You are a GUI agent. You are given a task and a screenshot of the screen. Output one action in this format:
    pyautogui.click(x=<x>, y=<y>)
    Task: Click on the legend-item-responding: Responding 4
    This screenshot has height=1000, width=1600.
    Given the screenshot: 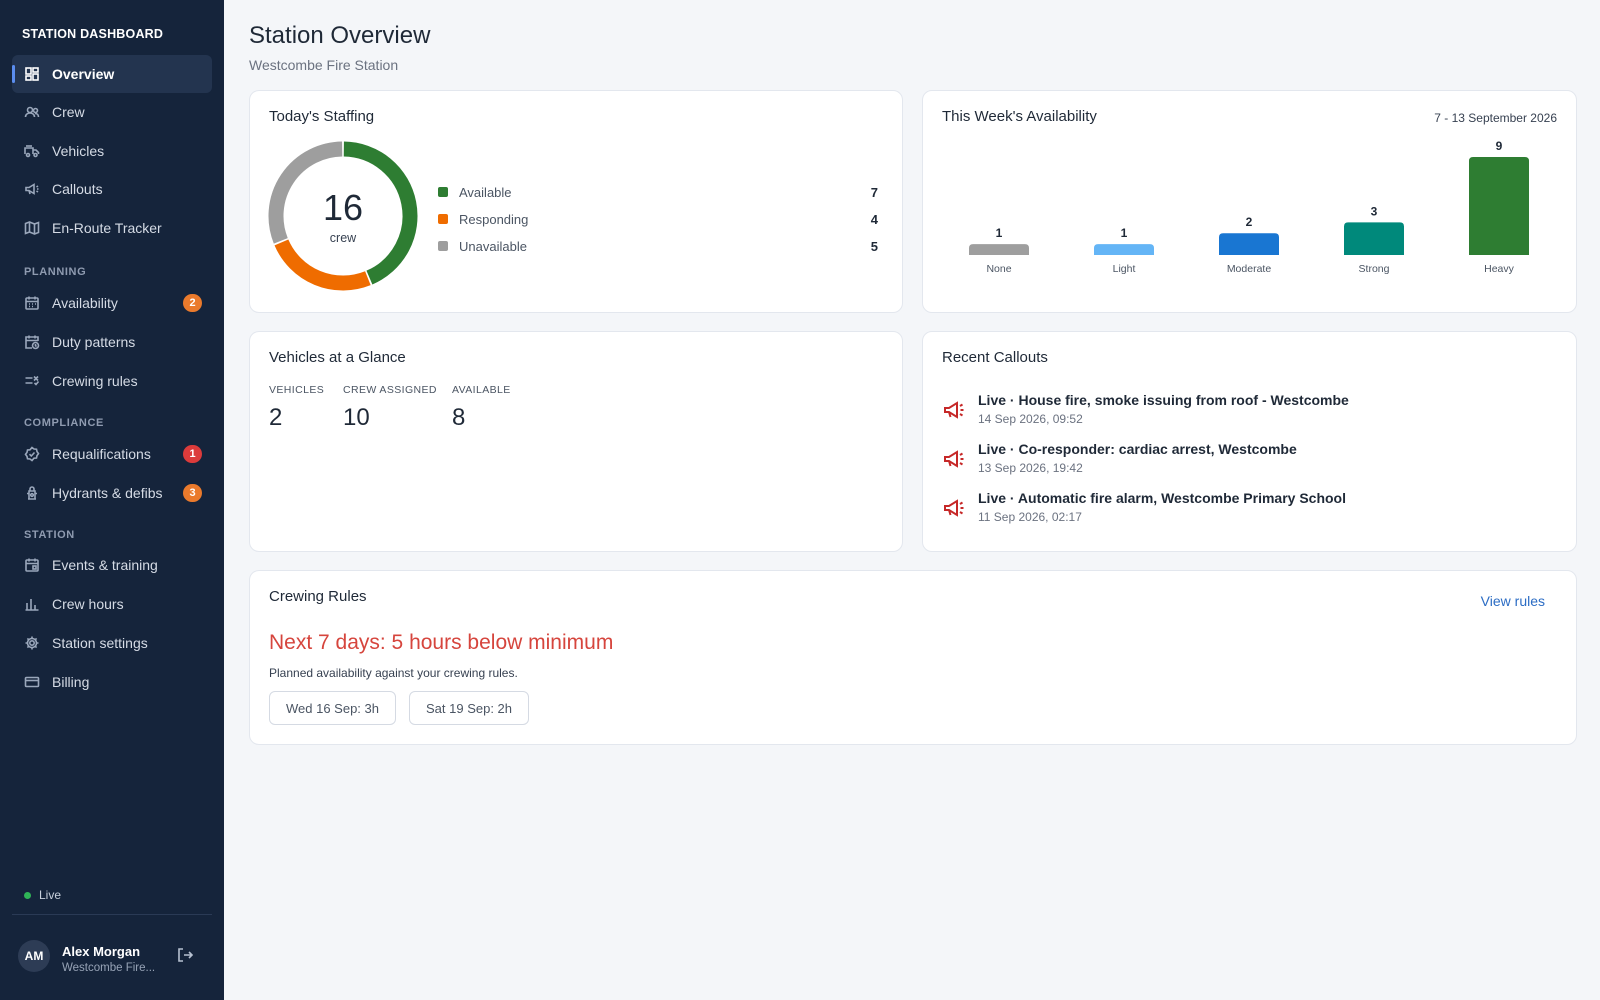 What is the action you would take?
    pyautogui.click(x=658, y=219)
    